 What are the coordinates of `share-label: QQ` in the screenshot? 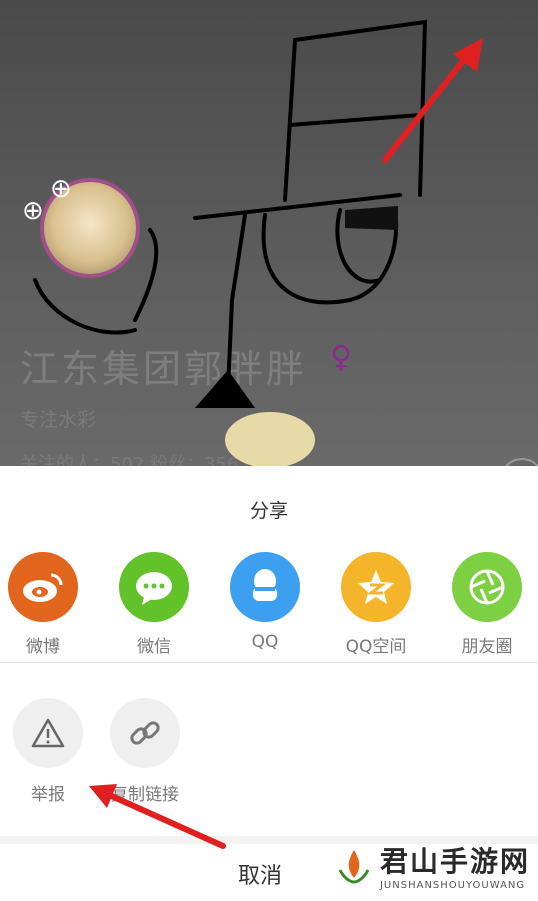 It's located at (265, 642).